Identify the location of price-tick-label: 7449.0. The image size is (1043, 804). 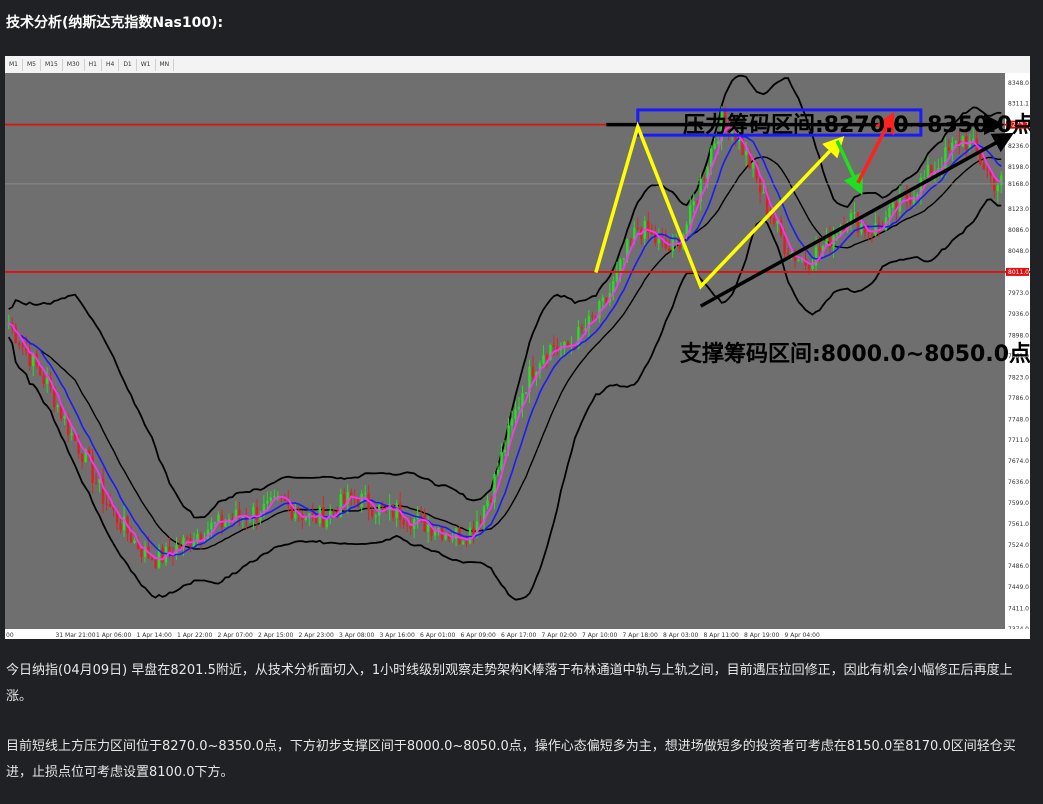
(1018, 587).